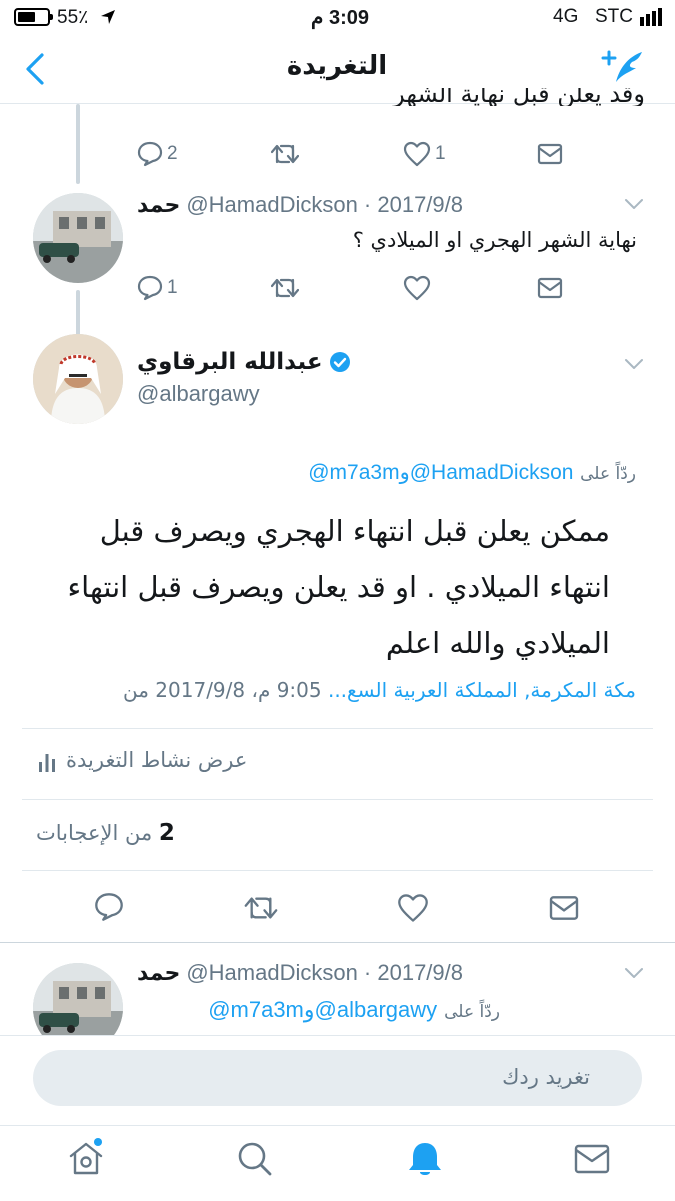  I want to click on home-icon, so click(86, 1156).